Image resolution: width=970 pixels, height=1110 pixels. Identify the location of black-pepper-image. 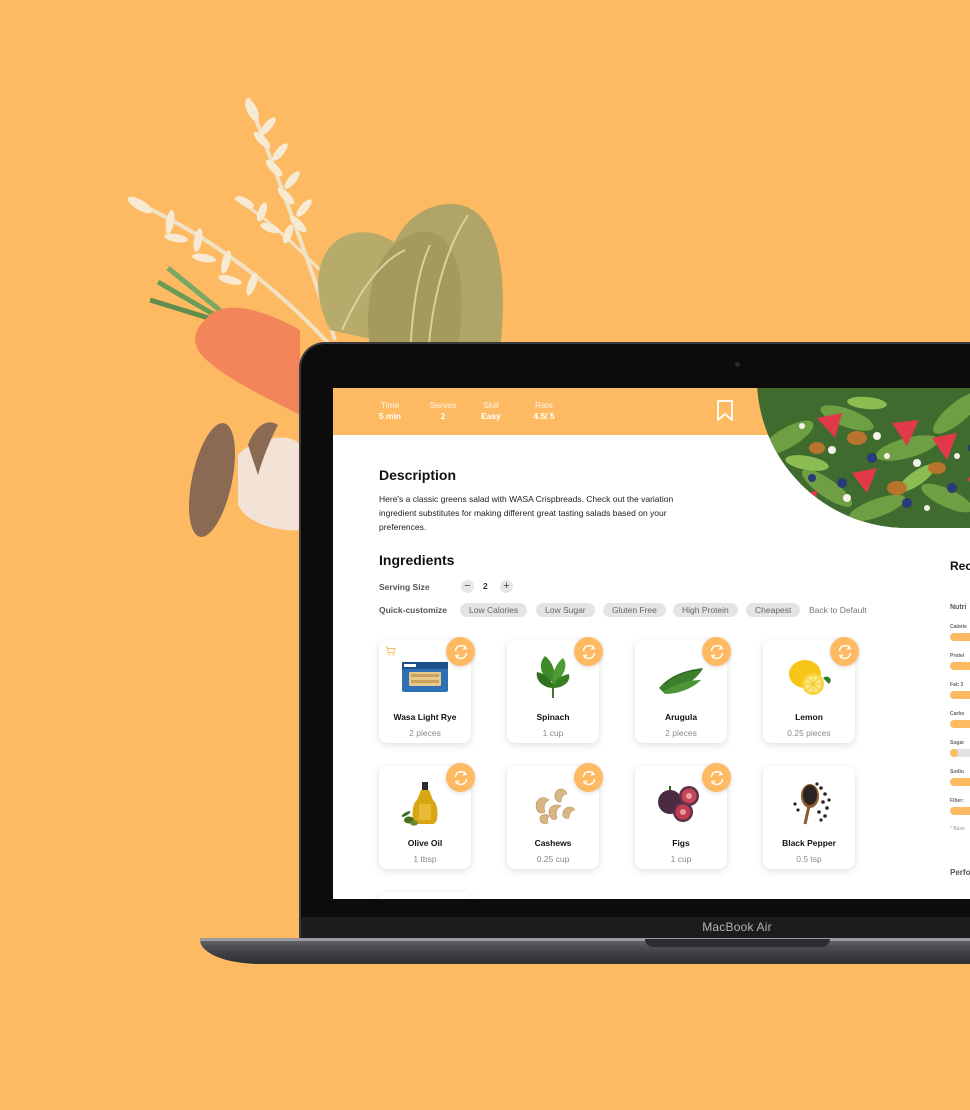
(812, 803).